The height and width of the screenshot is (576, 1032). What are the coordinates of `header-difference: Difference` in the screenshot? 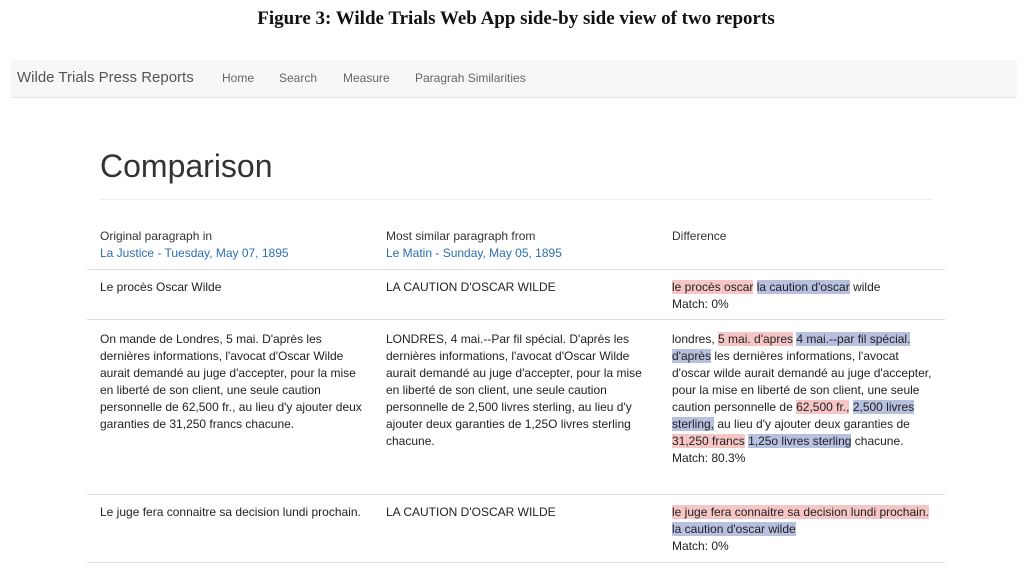 It's located at (699, 236).